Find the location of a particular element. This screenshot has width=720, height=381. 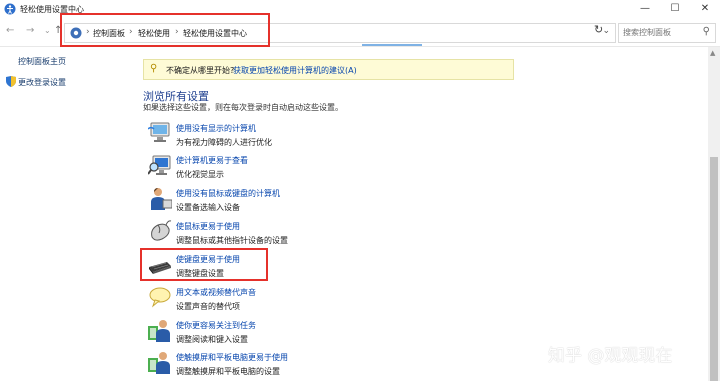

person-onscreen-keyboard-icon is located at coordinates (161, 199).